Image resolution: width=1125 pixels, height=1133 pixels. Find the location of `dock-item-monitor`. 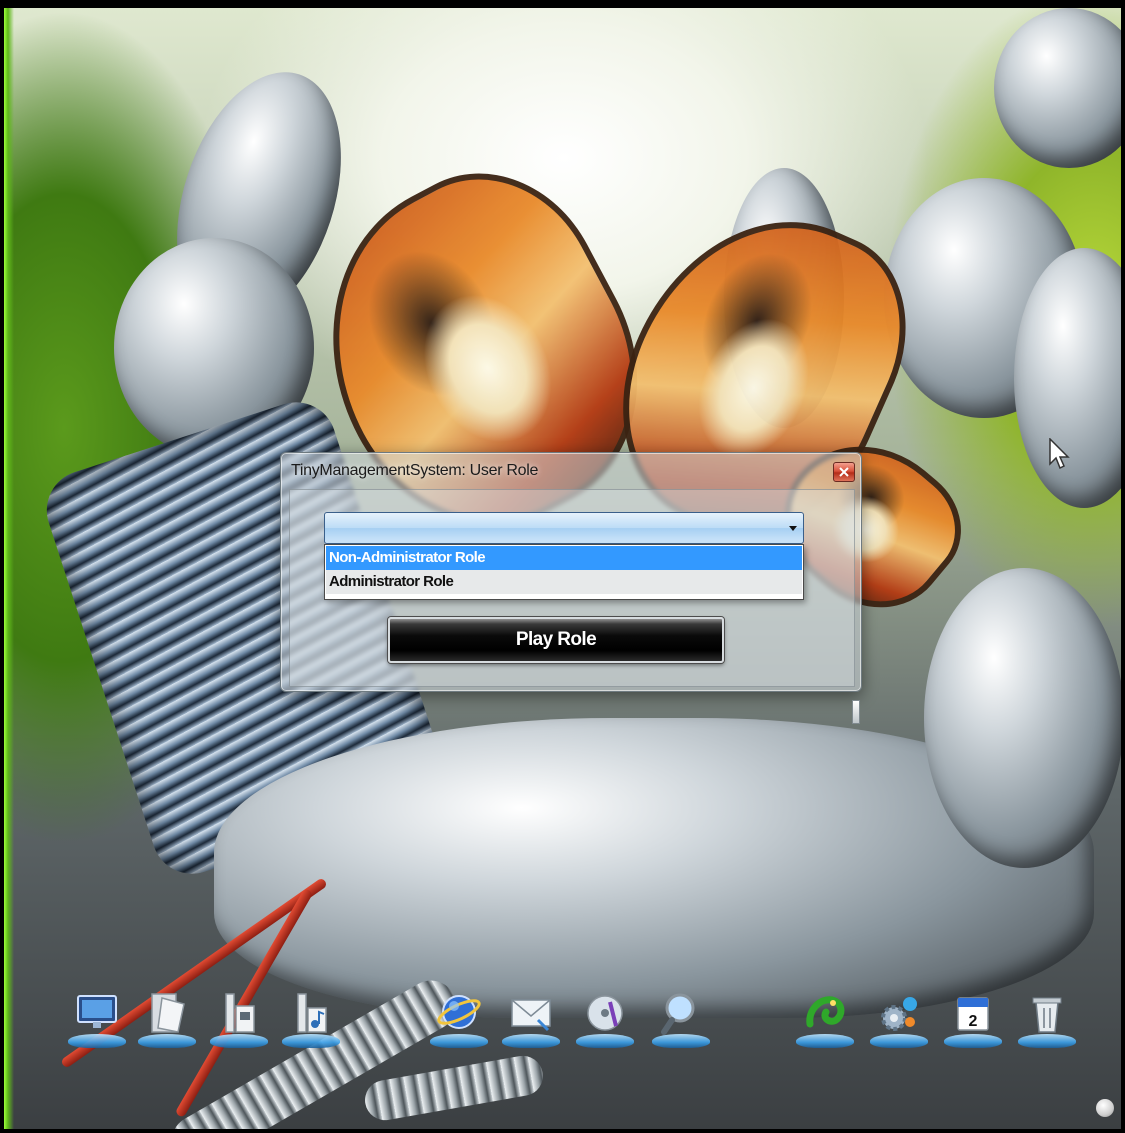

dock-item-monitor is located at coordinates (97, 1021).